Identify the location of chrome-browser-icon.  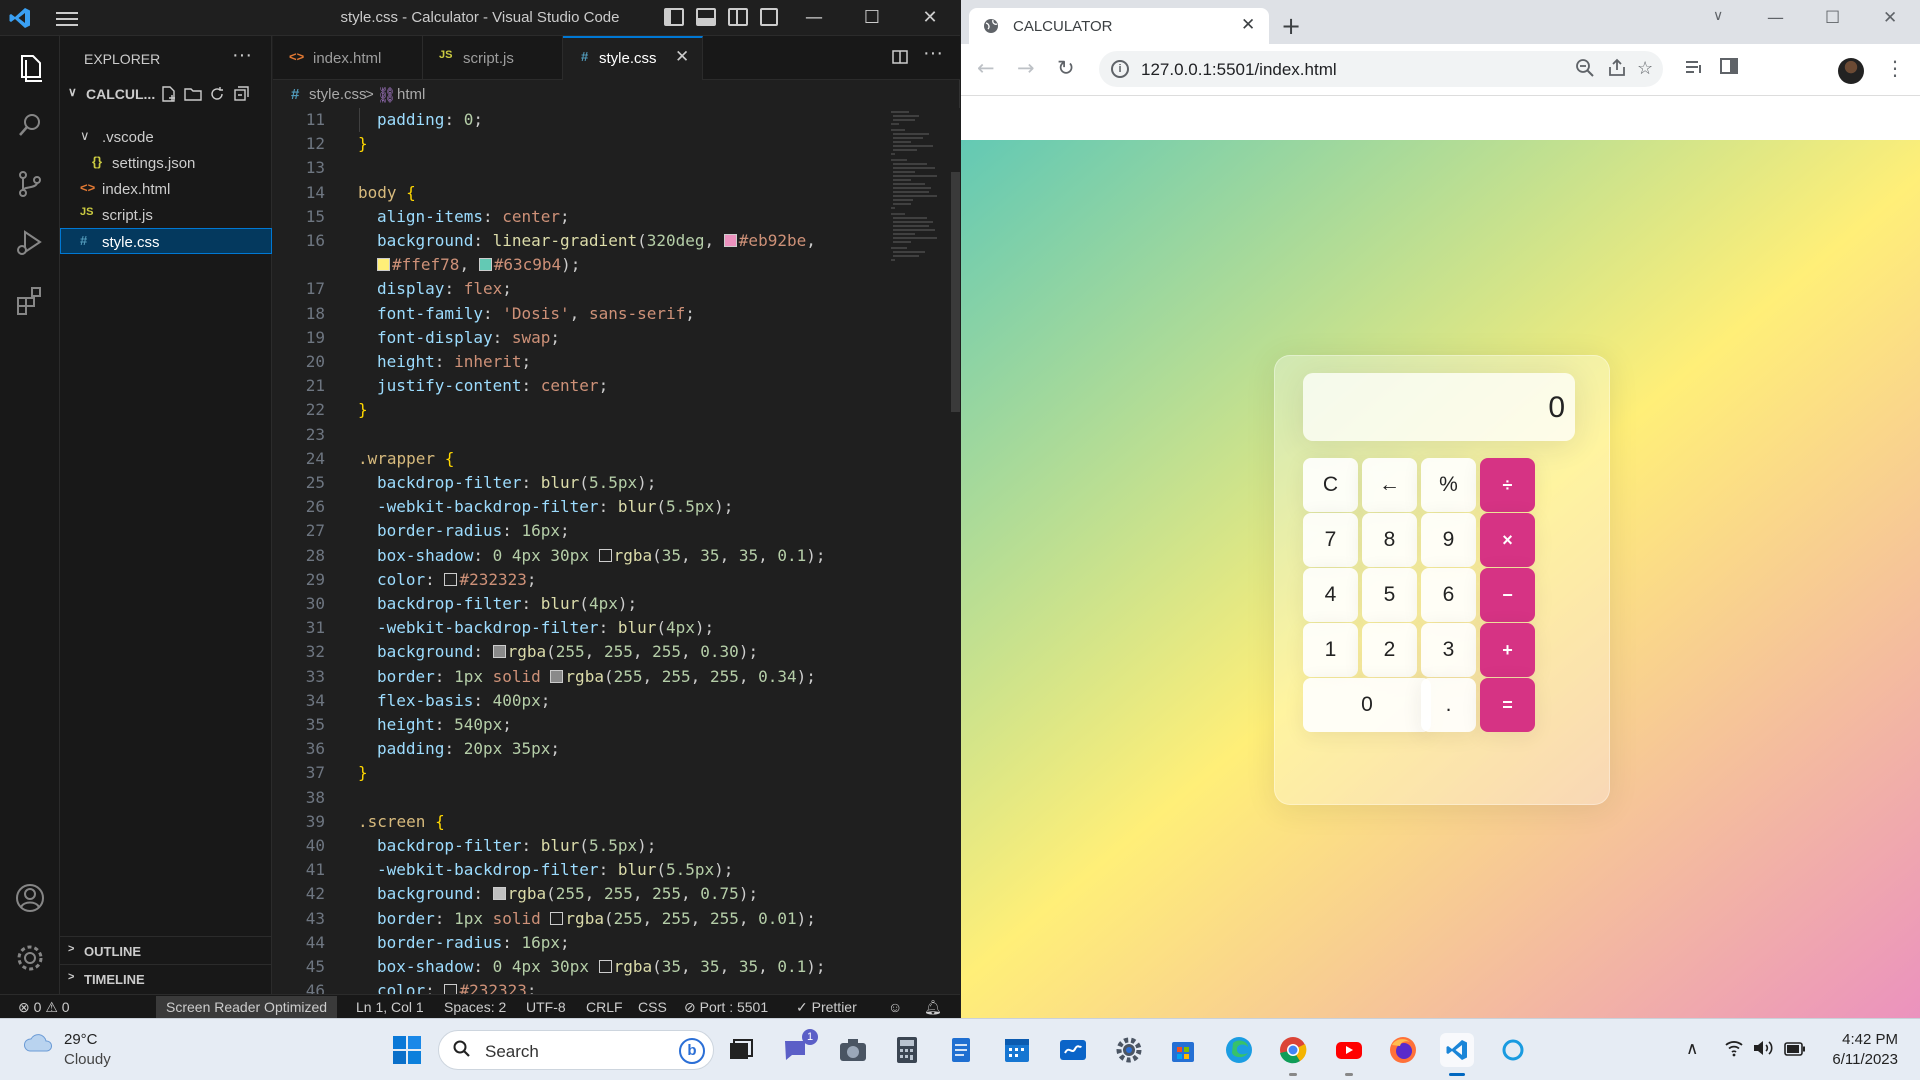
(1293, 1054).